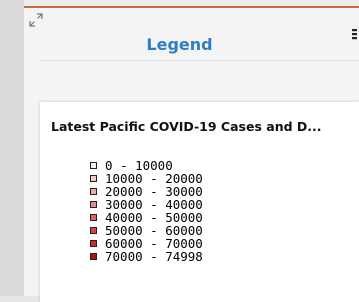 This screenshot has width=359, height=302. I want to click on title-divider, so click(199, 60).